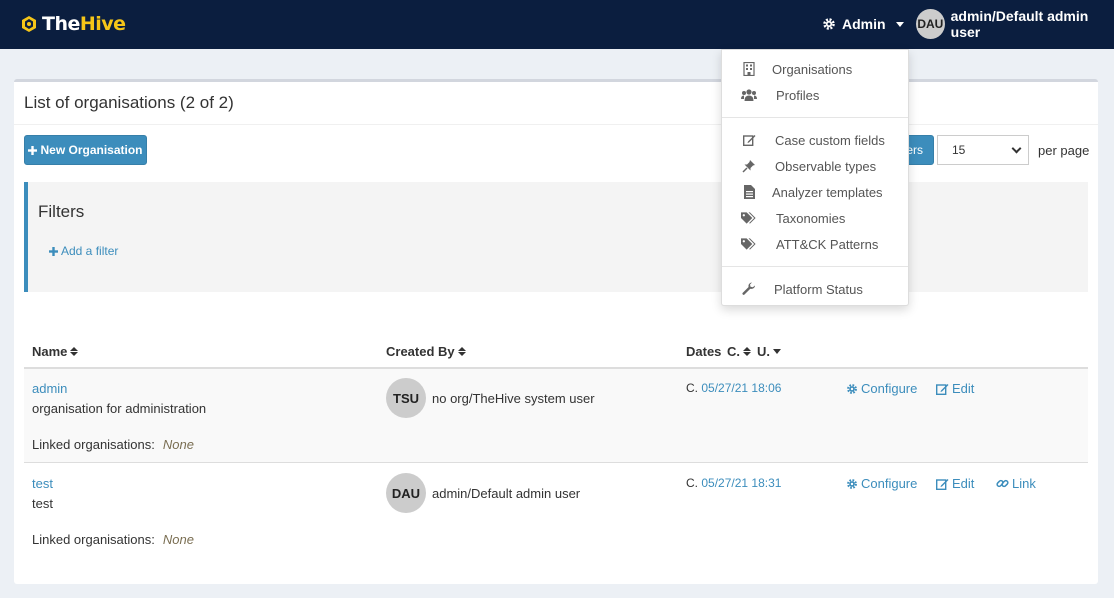  What do you see at coordinates (91, 150) in the screenshot?
I see `new-organisation-label: New Organisation` at bounding box center [91, 150].